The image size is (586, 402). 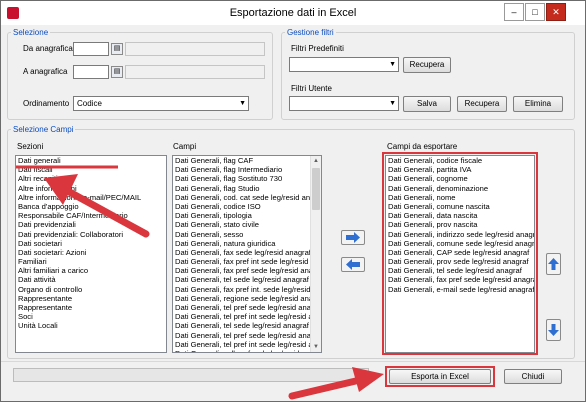 What do you see at coordinates (336, 383) in the screenshot?
I see `annotation-arrow-esporta` at bounding box center [336, 383].